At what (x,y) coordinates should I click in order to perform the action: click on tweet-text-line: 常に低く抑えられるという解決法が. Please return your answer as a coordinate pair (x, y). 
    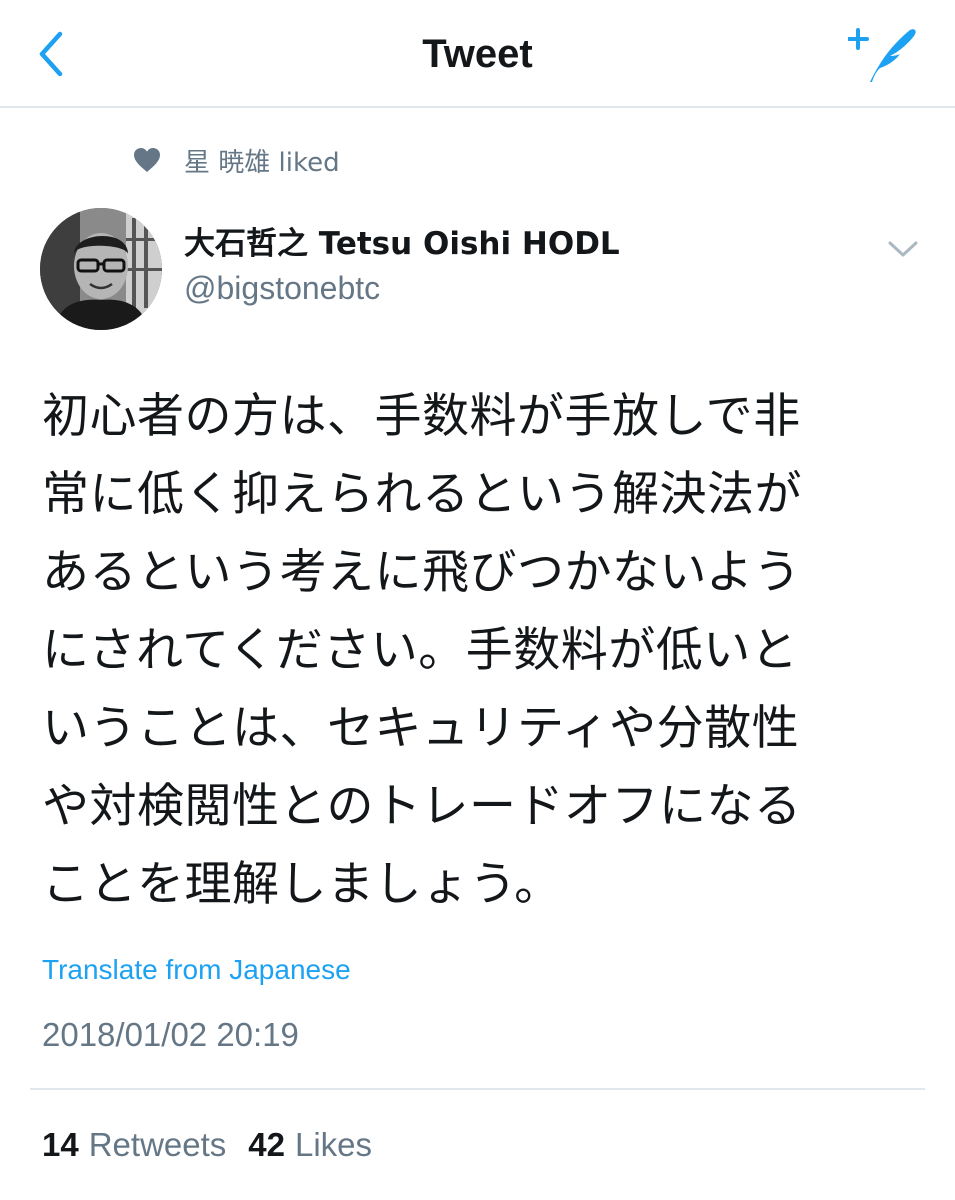
    Looking at the image, I should click on (422, 494).